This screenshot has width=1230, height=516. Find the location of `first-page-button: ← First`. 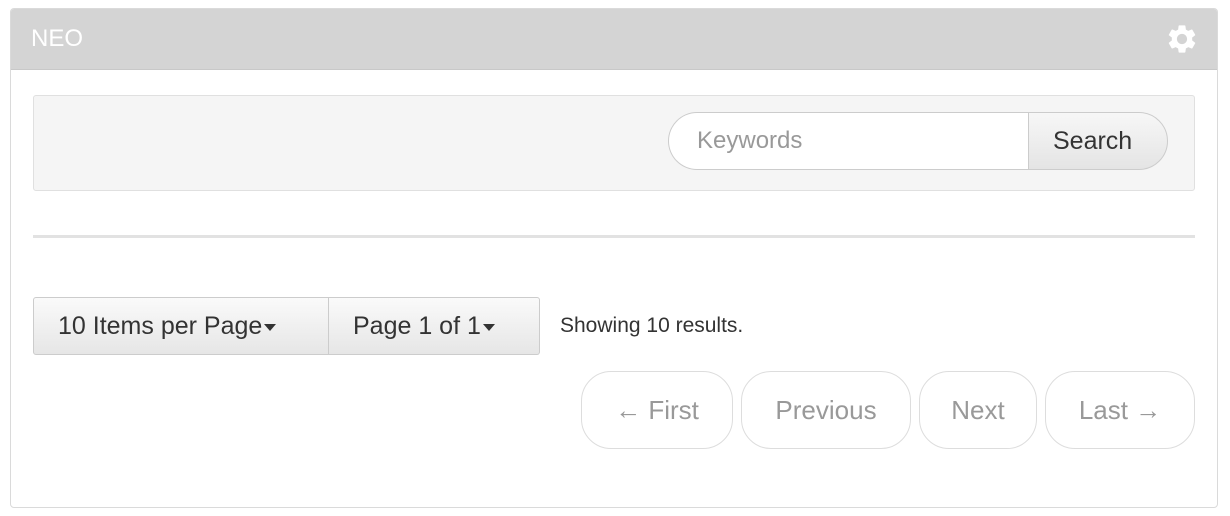

first-page-button: ← First is located at coordinates (657, 410).